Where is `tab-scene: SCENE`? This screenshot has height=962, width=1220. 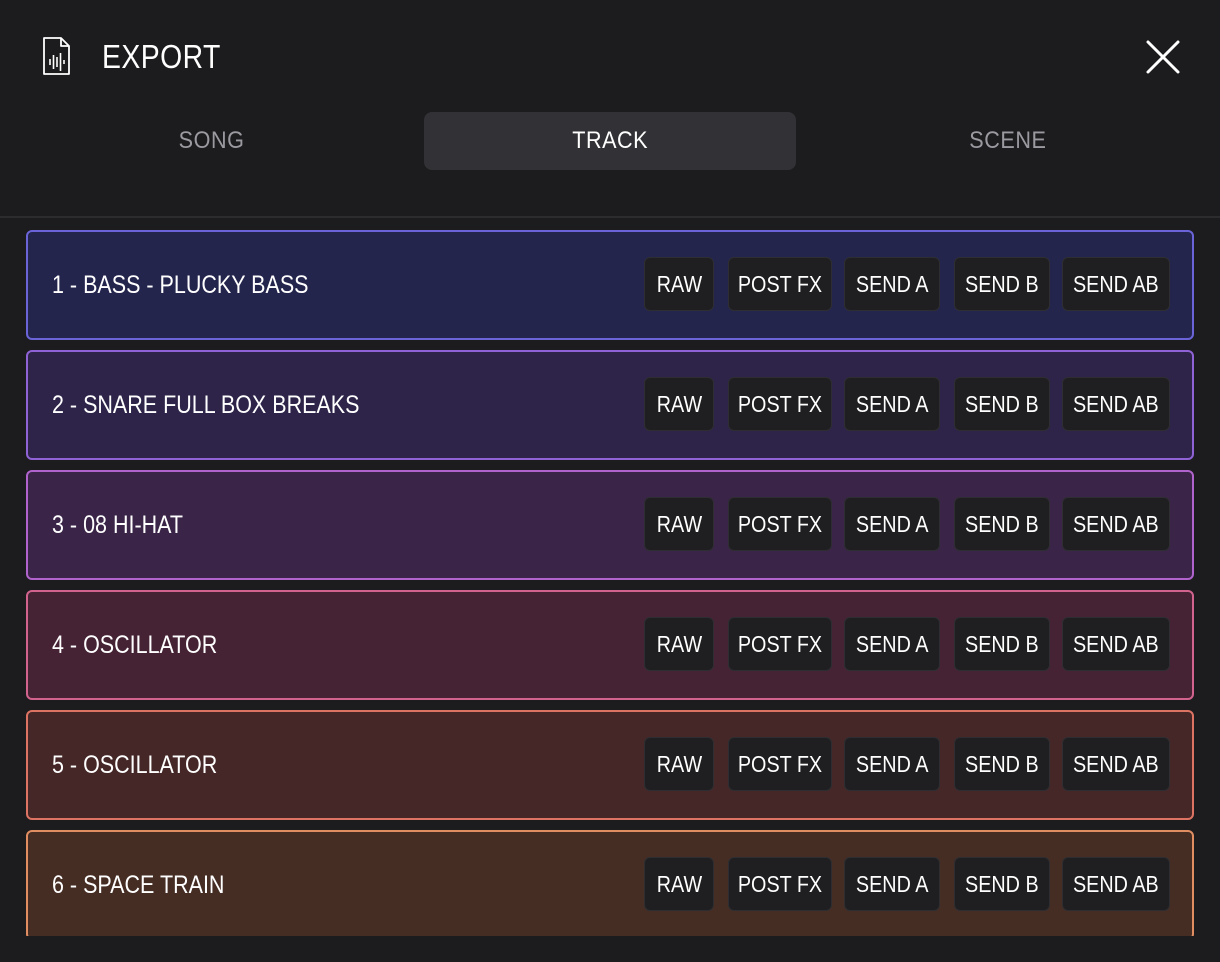 tab-scene: SCENE is located at coordinates (1008, 141).